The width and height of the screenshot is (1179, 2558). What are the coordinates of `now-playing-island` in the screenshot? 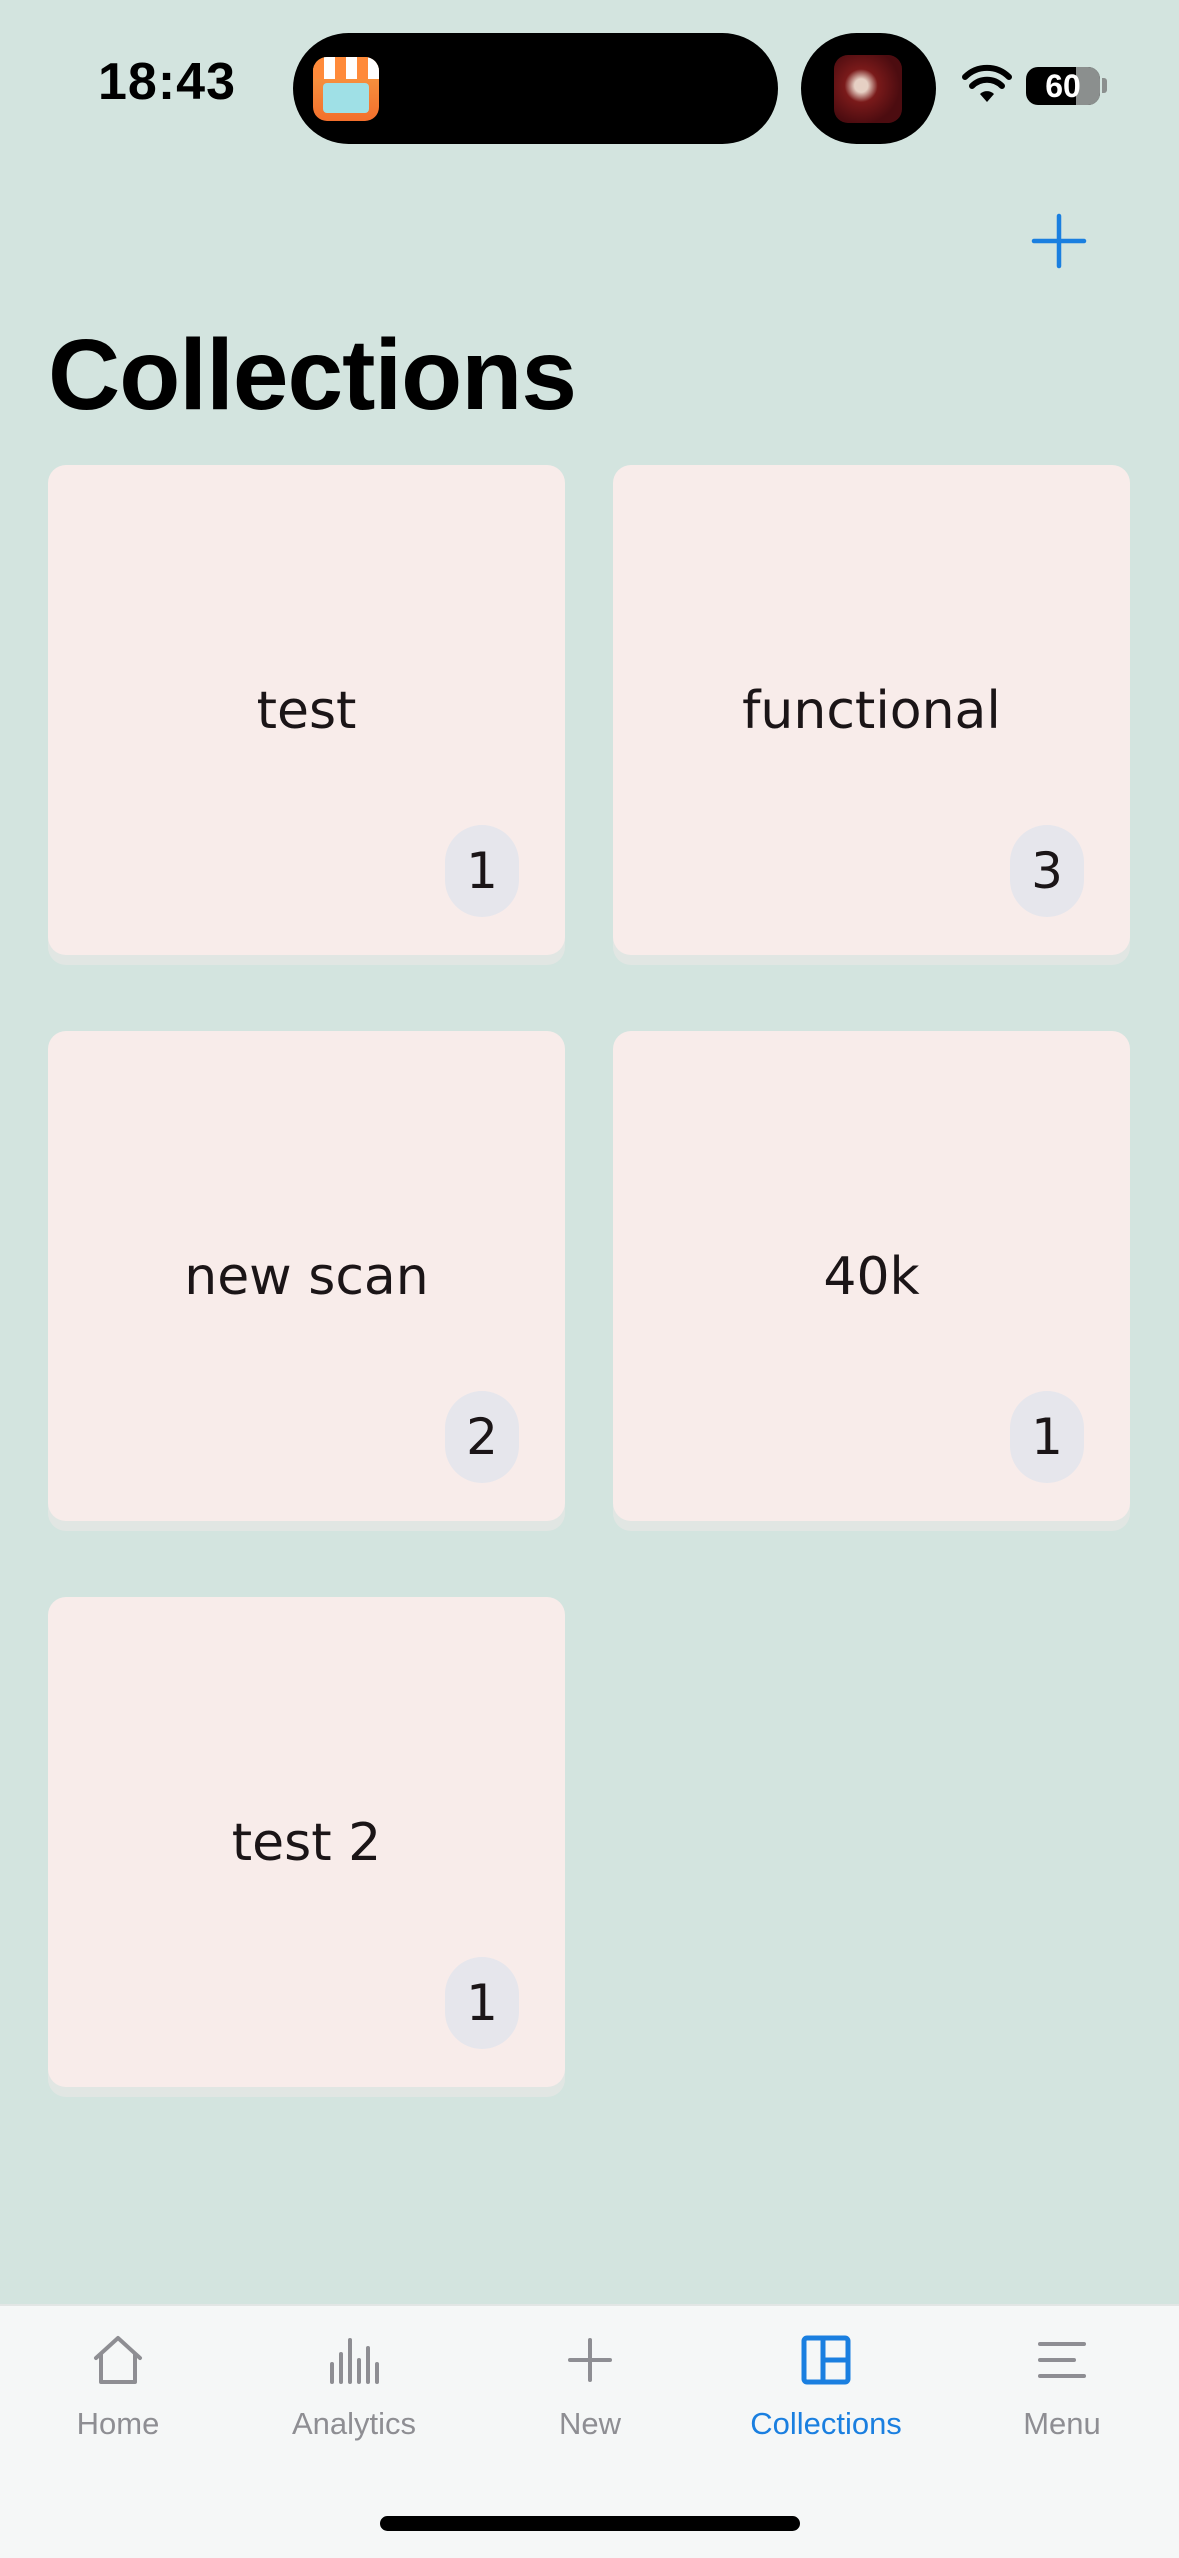 It's located at (868, 88).